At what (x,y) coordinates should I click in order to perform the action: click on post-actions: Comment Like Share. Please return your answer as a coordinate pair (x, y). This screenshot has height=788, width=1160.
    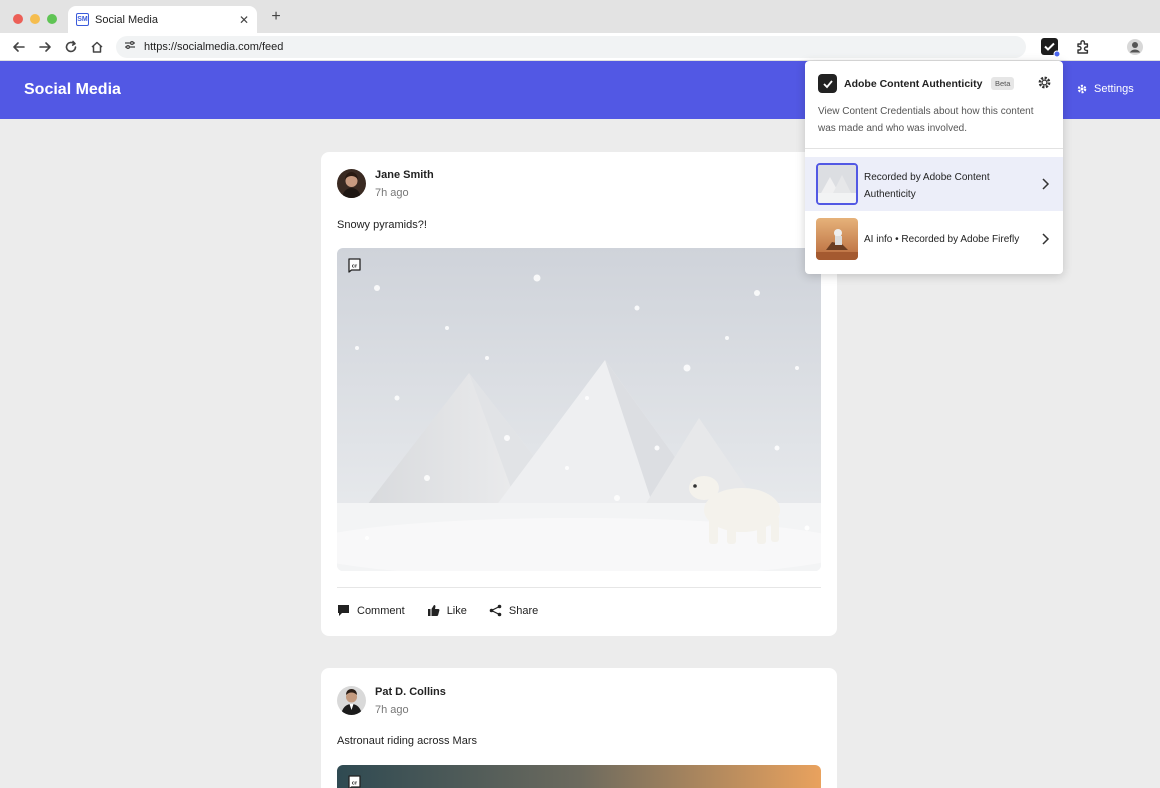
    Looking at the image, I should click on (437, 610).